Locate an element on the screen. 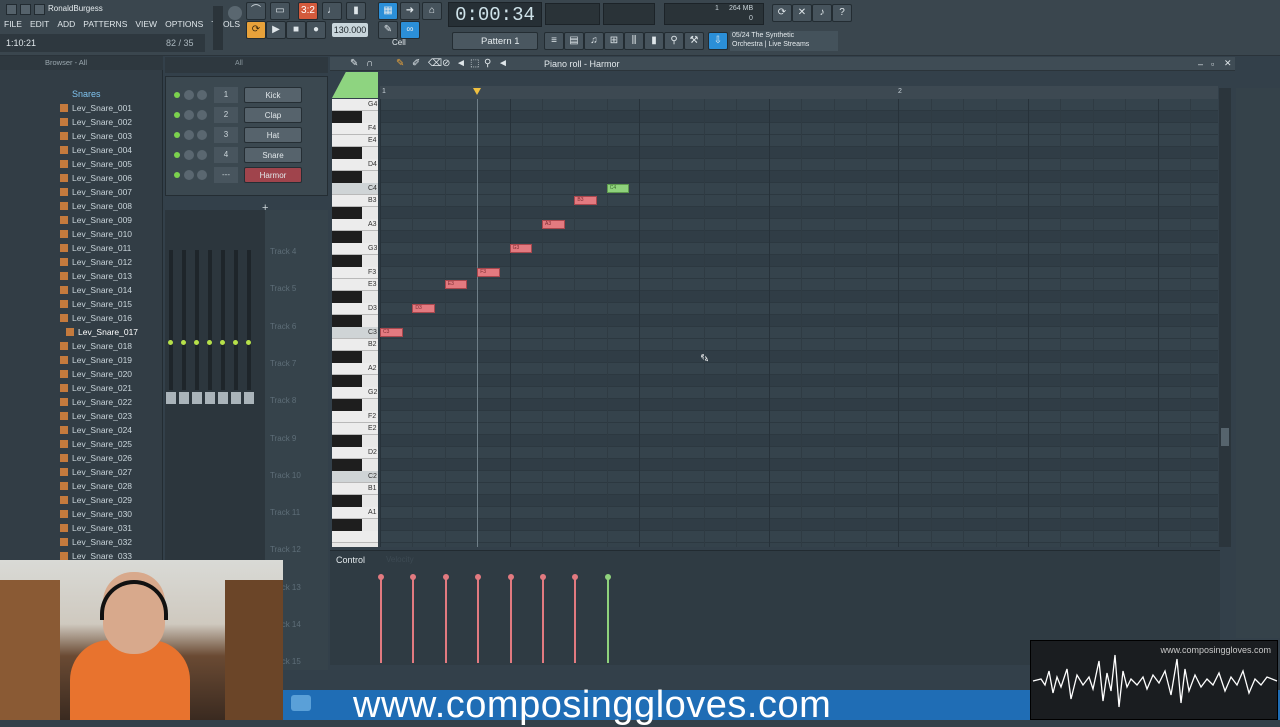 The height and width of the screenshot is (727, 1280). arrow-icon: ➜ is located at coordinates (410, 11).